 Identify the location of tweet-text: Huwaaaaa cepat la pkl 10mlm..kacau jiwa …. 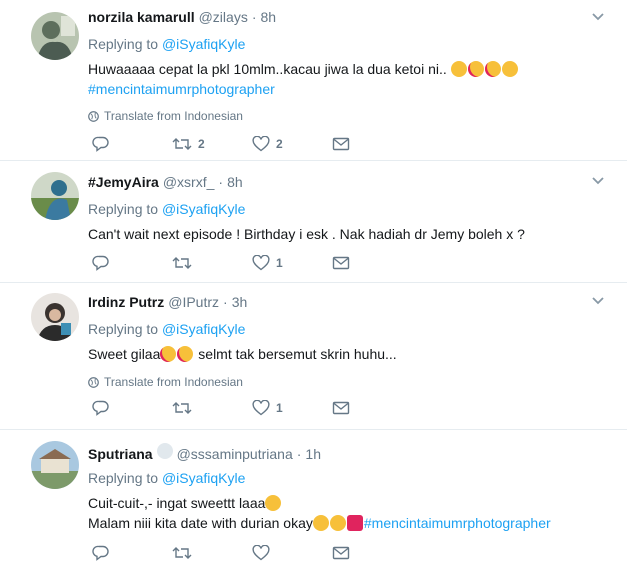
(350, 79).